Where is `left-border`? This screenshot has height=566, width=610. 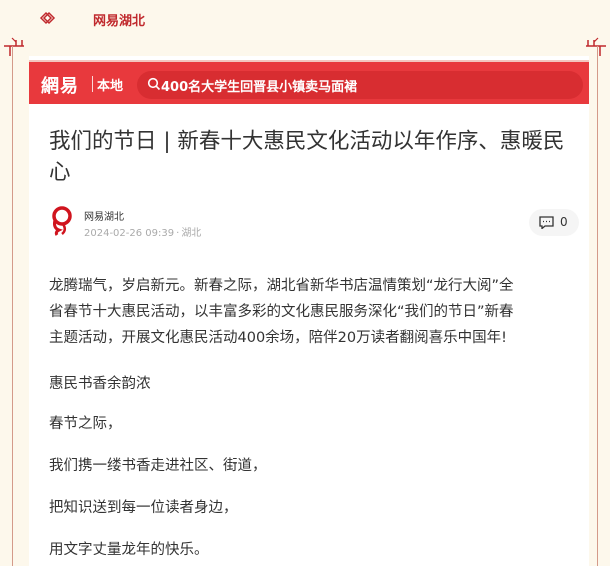
left-border is located at coordinates (12, 306).